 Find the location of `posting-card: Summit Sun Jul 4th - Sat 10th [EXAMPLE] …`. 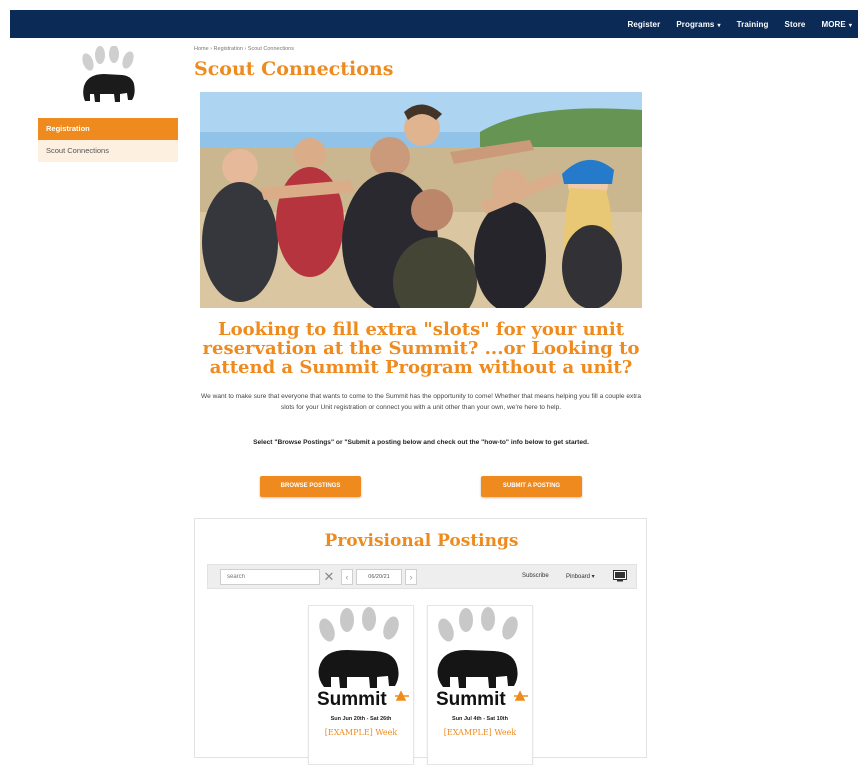

posting-card: Summit Sun Jul 4th - Sat 10th [EXAMPLE] … is located at coordinates (480, 685).